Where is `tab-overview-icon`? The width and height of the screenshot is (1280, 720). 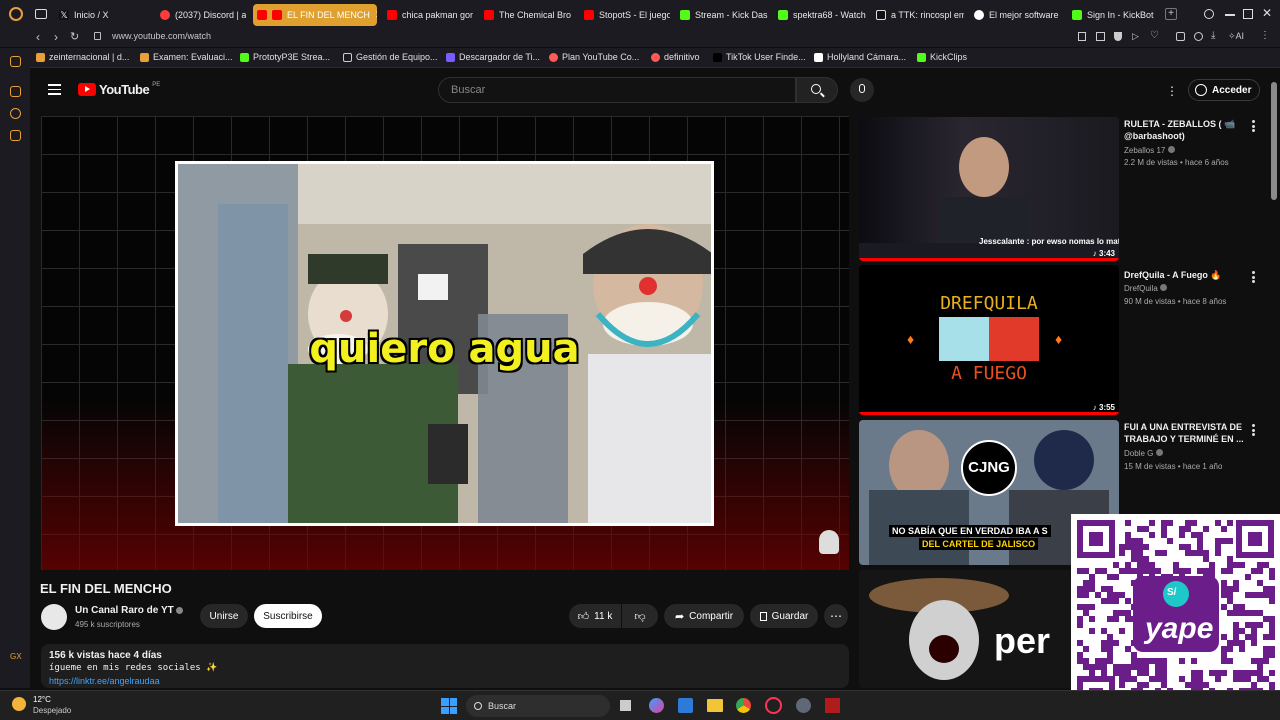
tab-overview-icon is located at coordinates (41, 14).